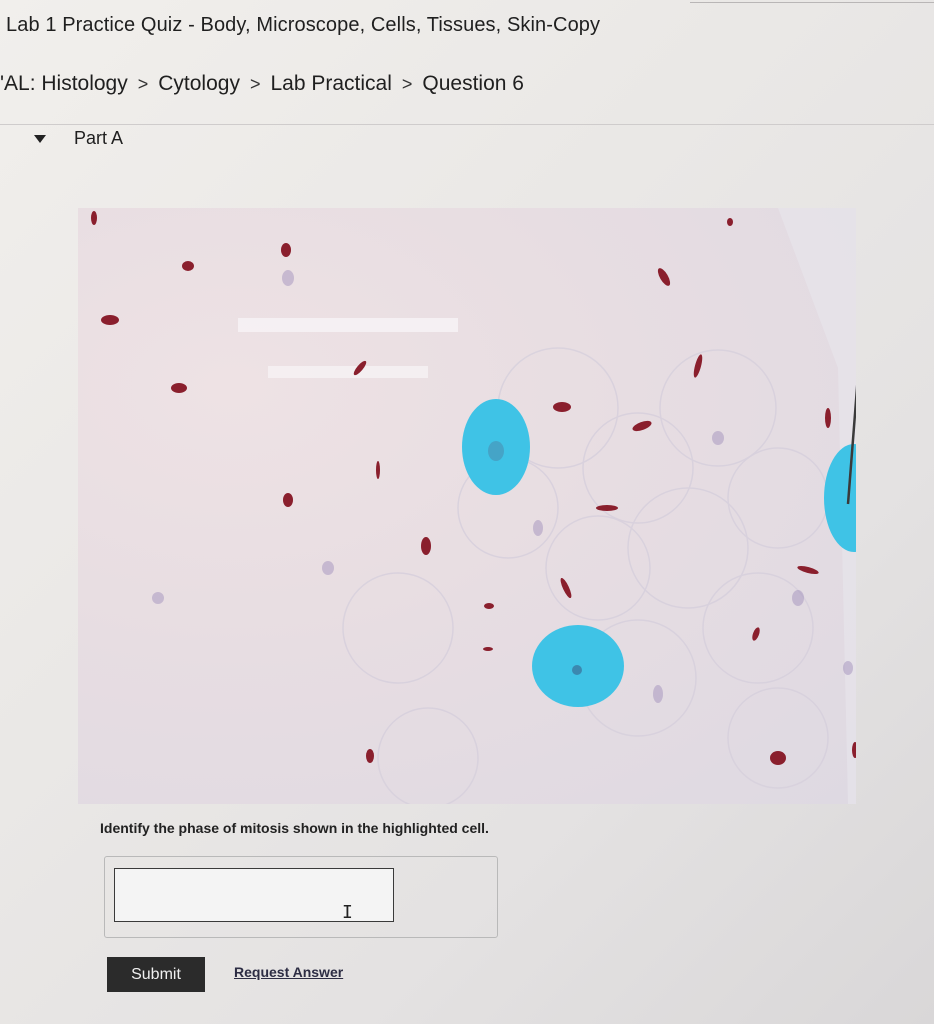 The image size is (934, 1024). I want to click on part-a-toggle: Part A, so click(78, 138).